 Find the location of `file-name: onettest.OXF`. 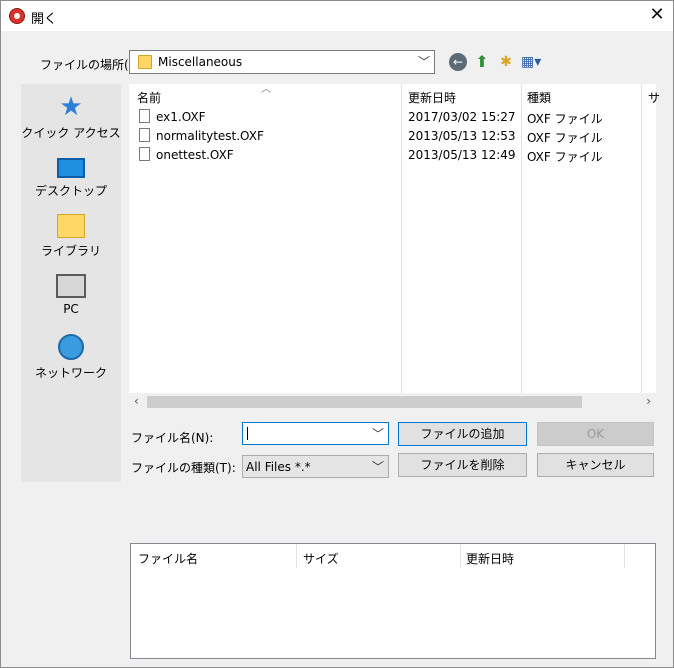

file-name: onettest.OXF is located at coordinates (195, 155).